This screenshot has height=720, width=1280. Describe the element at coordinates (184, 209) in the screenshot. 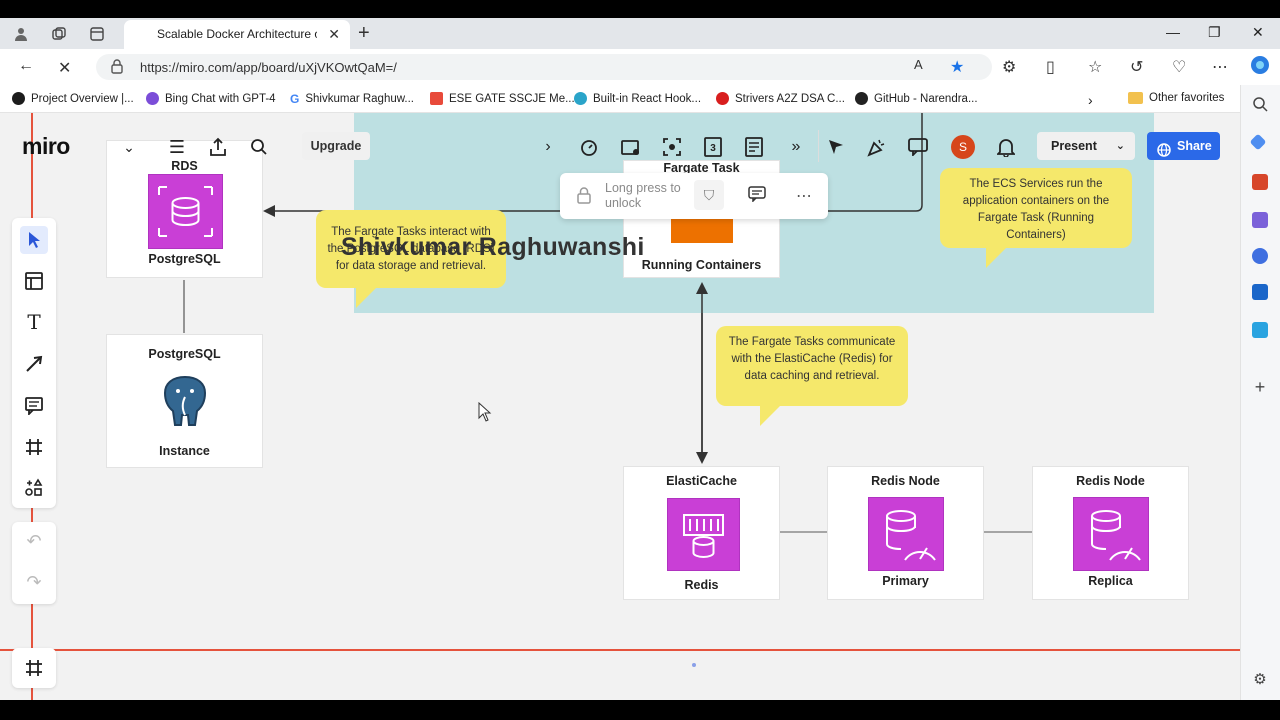

I see `rds-card: RDS PostgreSQL` at that location.